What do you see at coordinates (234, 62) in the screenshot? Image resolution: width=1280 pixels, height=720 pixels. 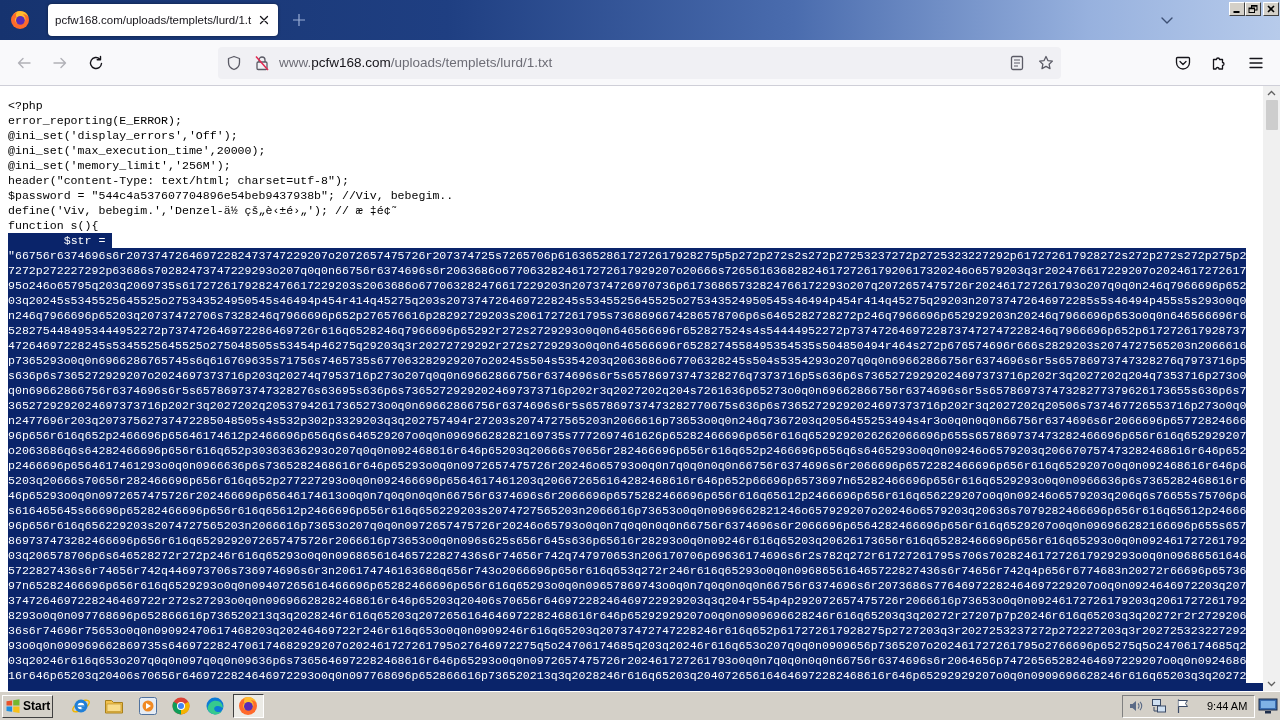 I see `shield-icon` at bounding box center [234, 62].